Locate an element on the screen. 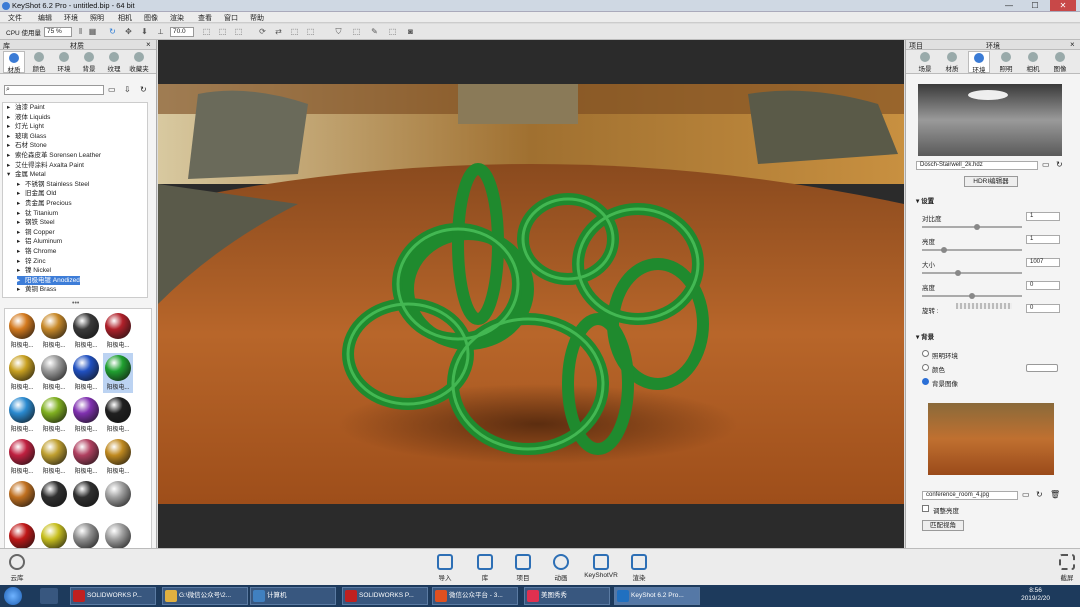 The width and height of the screenshot is (1080, 607). settings-section-title: ▾ 设置 is located at coordinates (925, 200).